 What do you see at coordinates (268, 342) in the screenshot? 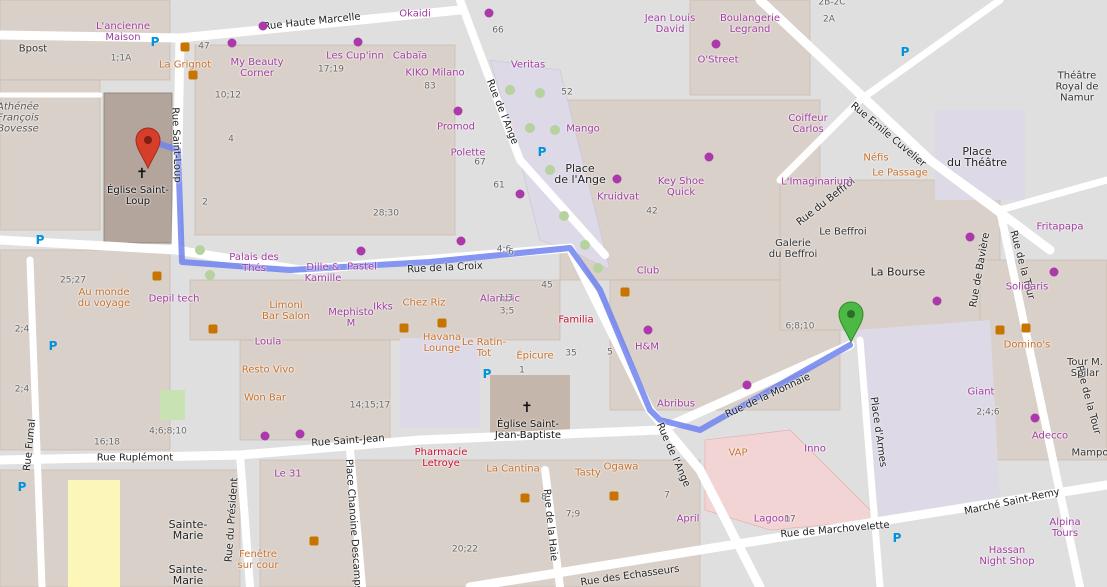
I see `shop-label: Loula` at bounding box center [268, 342].